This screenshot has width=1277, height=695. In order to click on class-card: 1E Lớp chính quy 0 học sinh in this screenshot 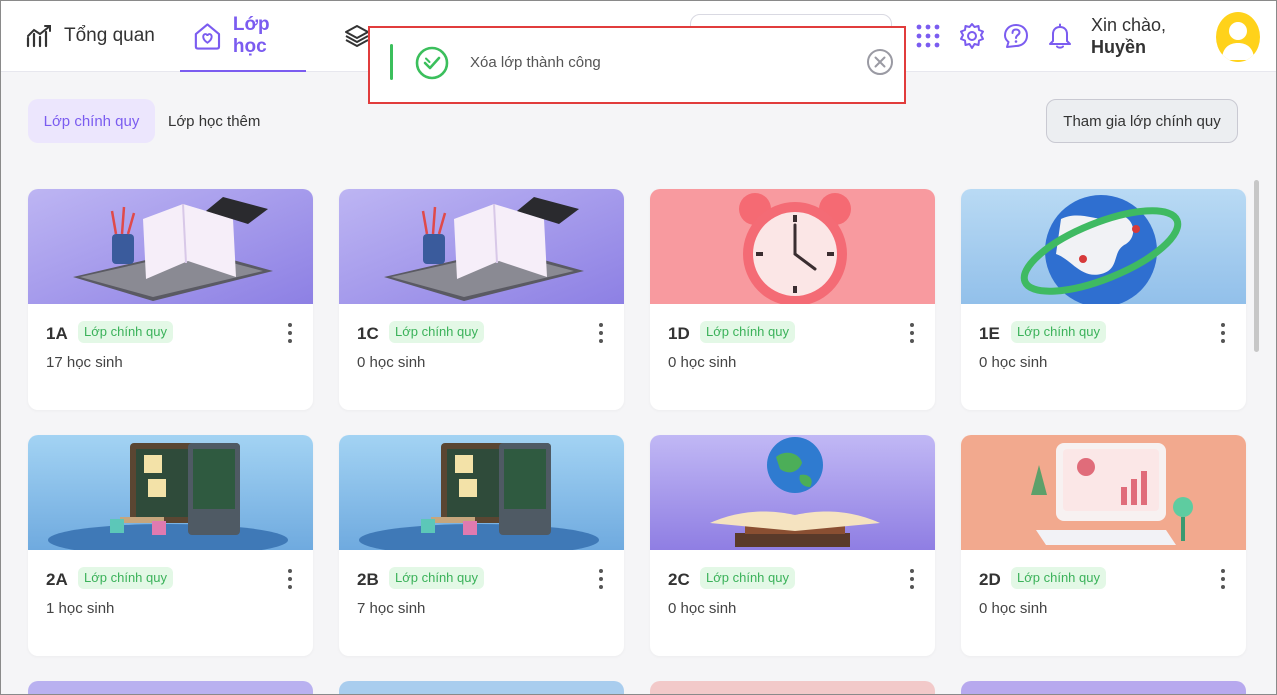, I will do `click(1103, 299)`.